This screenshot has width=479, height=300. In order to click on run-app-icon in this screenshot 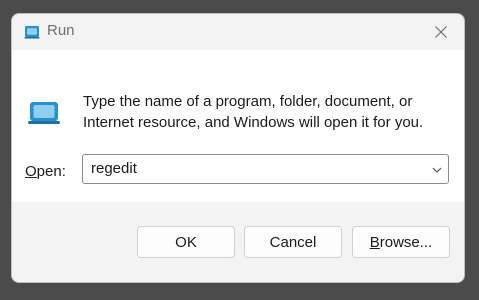, I will do `click(32, 32)`.